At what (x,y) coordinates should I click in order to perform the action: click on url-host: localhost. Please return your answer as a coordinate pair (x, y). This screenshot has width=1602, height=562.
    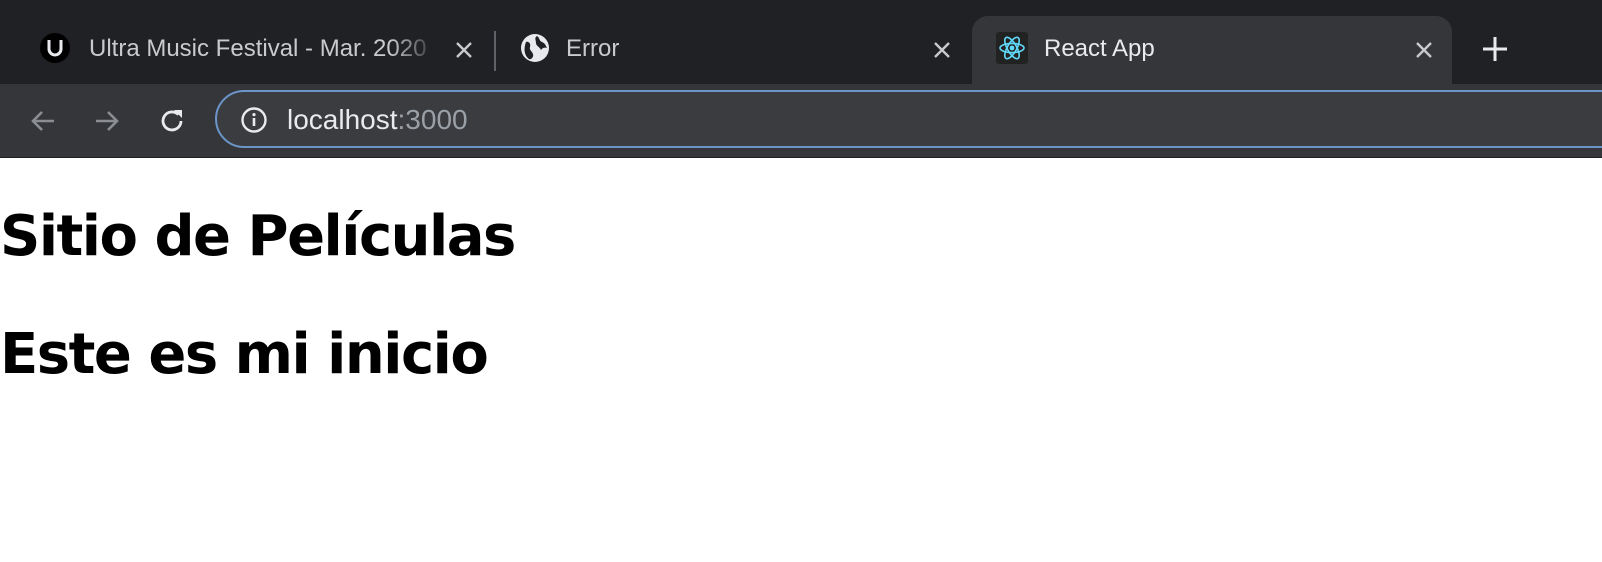
    Looking at the image, I should click on (342, 119).